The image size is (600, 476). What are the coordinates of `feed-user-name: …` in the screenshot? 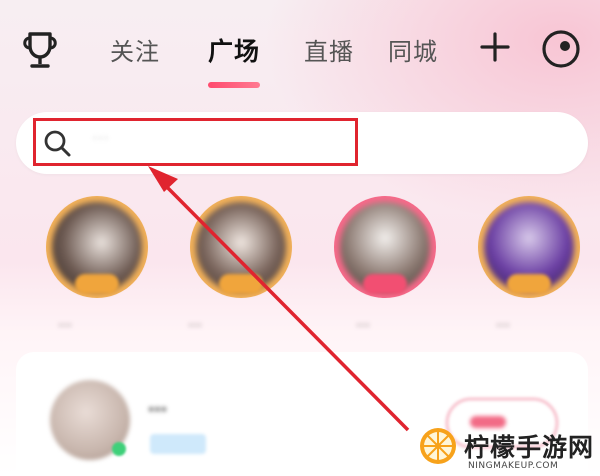 It's located at (157, 405).